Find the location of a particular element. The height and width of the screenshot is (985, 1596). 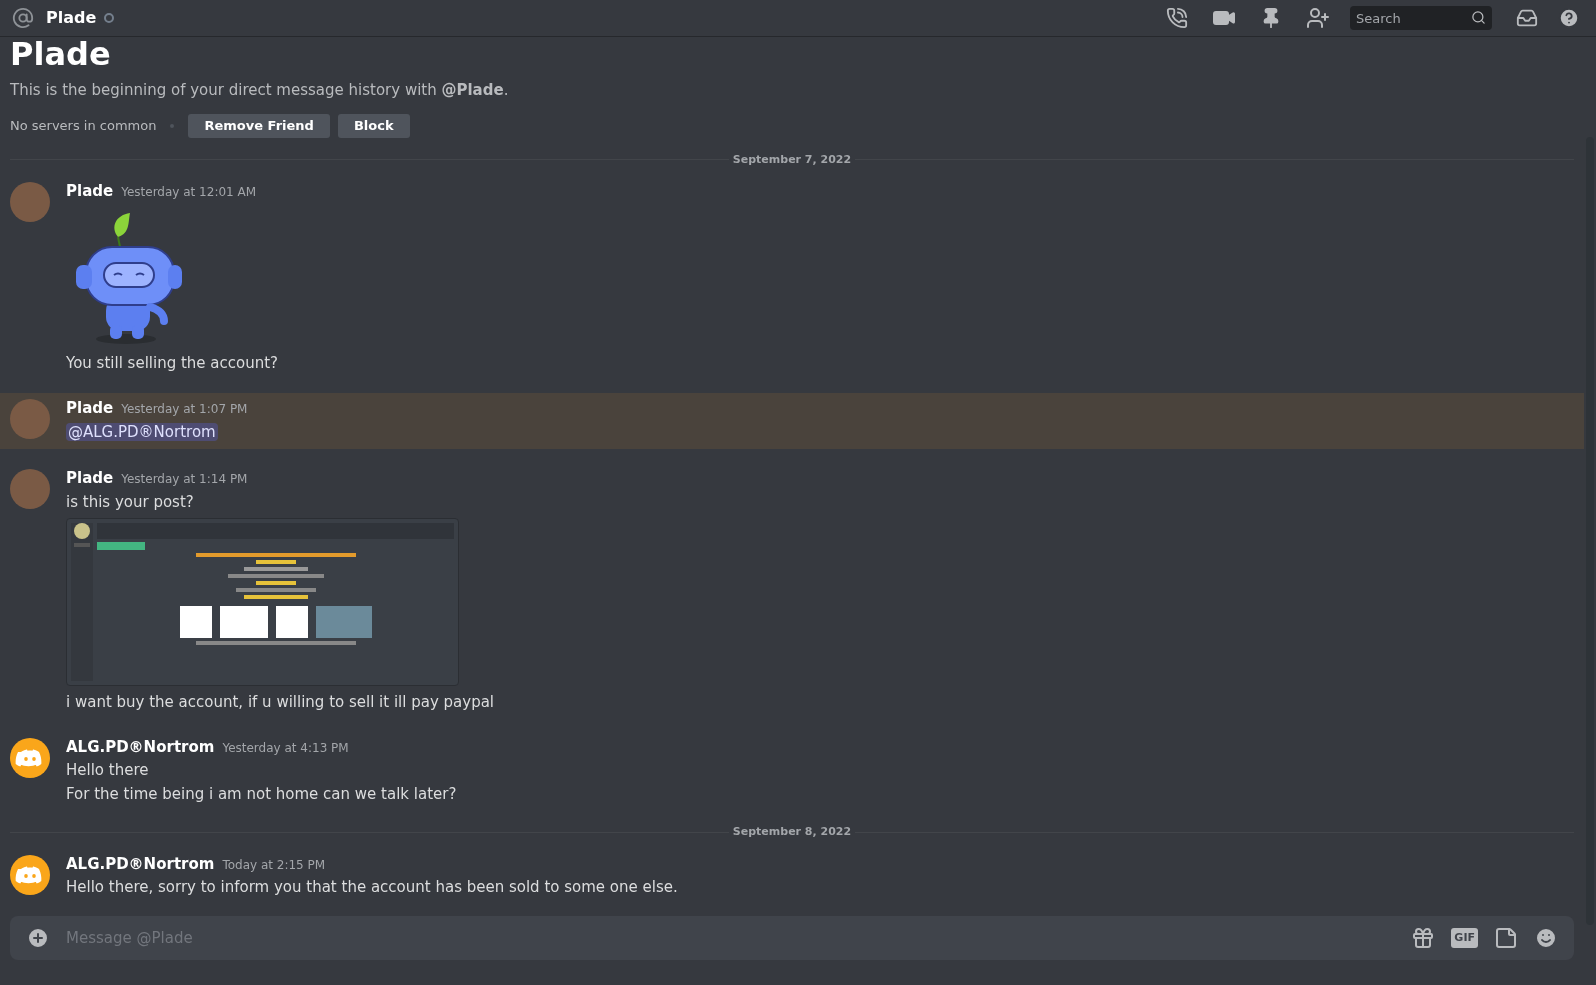

date-divider-label: September 7, 2022 is located at coordinates (792, 159).